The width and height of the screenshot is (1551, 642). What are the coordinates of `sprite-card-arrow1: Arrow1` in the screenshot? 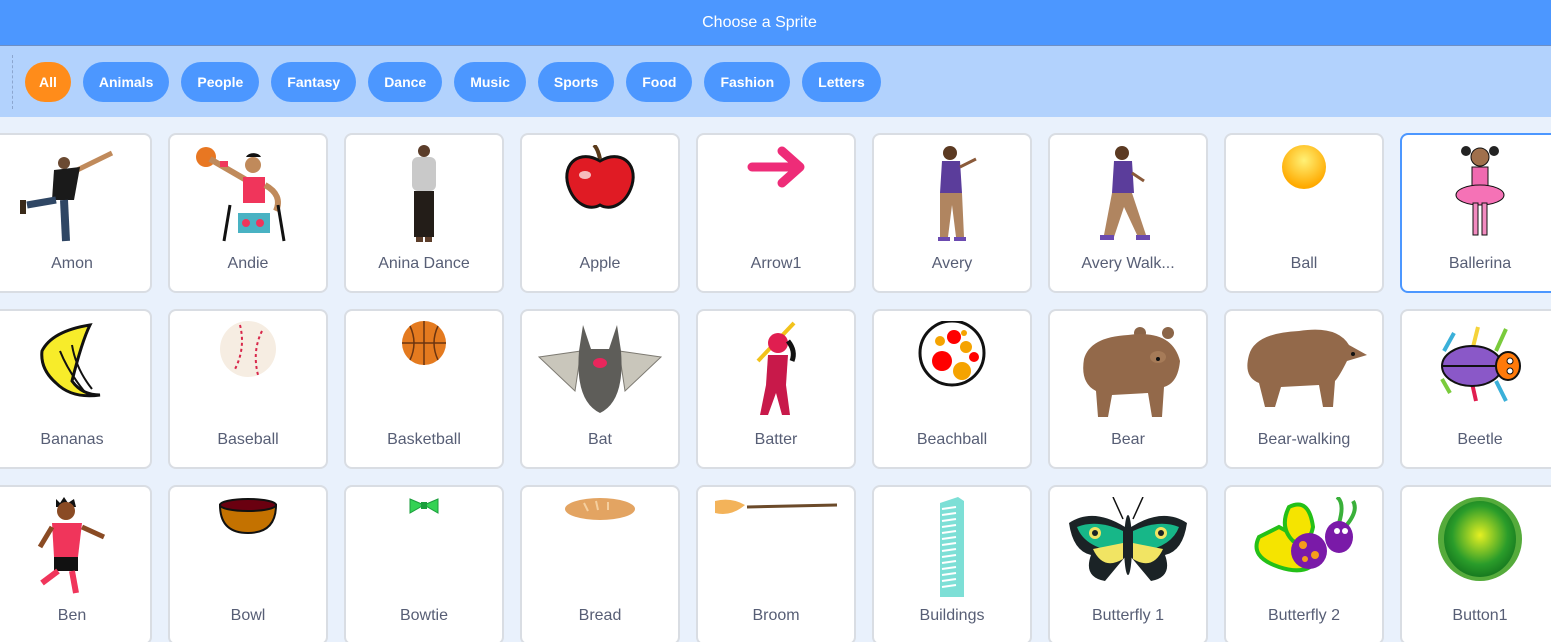 It's located at (776, 213).